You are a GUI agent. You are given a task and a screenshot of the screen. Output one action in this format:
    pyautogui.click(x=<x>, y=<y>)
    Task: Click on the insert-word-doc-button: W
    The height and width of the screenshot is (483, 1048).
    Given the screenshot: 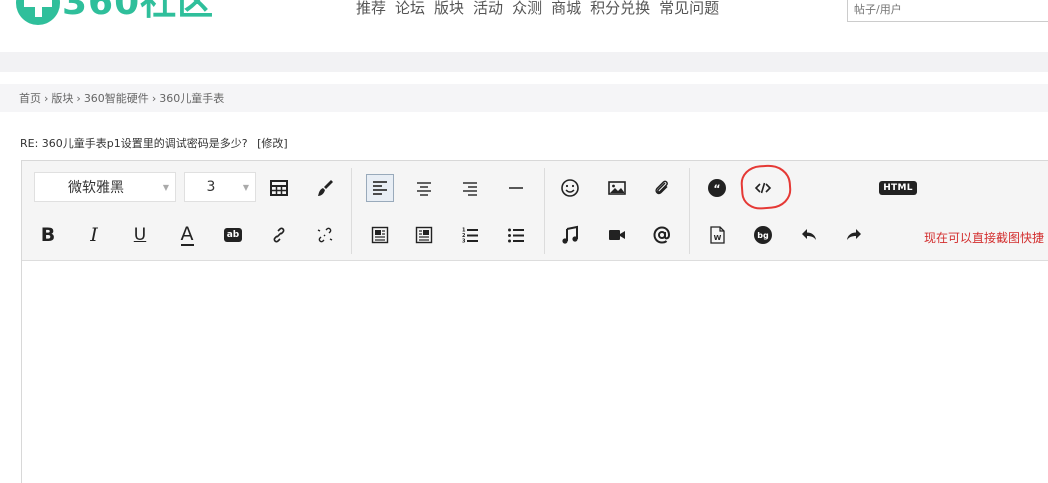 What is the action you would take?
    pyautogui.click(x=717, y=235)
    